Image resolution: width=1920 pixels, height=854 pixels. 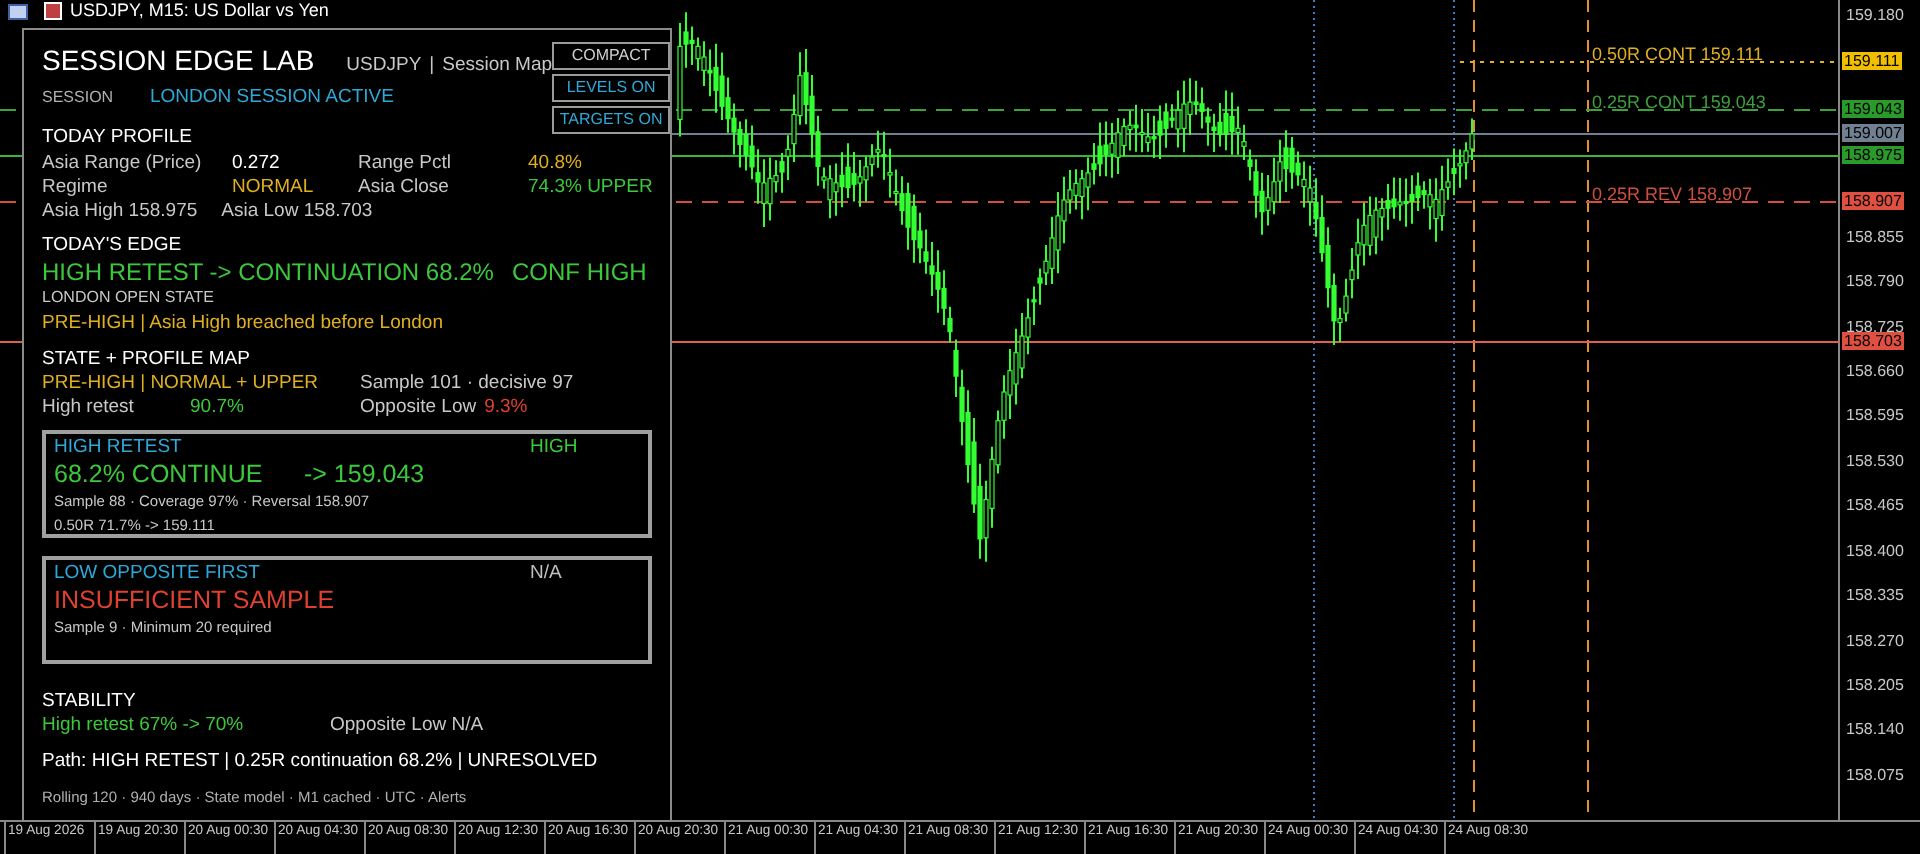 I want to click on price-tag: 159.111, so click(x=1872, y=61).